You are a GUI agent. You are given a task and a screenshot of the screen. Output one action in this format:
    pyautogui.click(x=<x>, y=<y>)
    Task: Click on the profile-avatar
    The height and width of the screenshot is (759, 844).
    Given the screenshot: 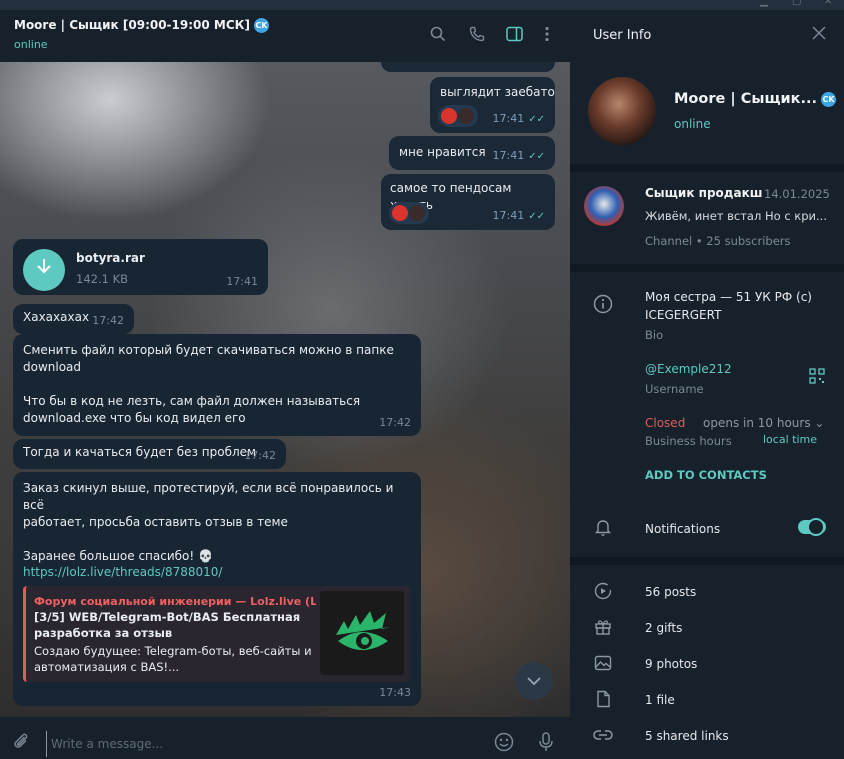 What is the action you would take?
    pyautogui.click(x=622, y=111)
    